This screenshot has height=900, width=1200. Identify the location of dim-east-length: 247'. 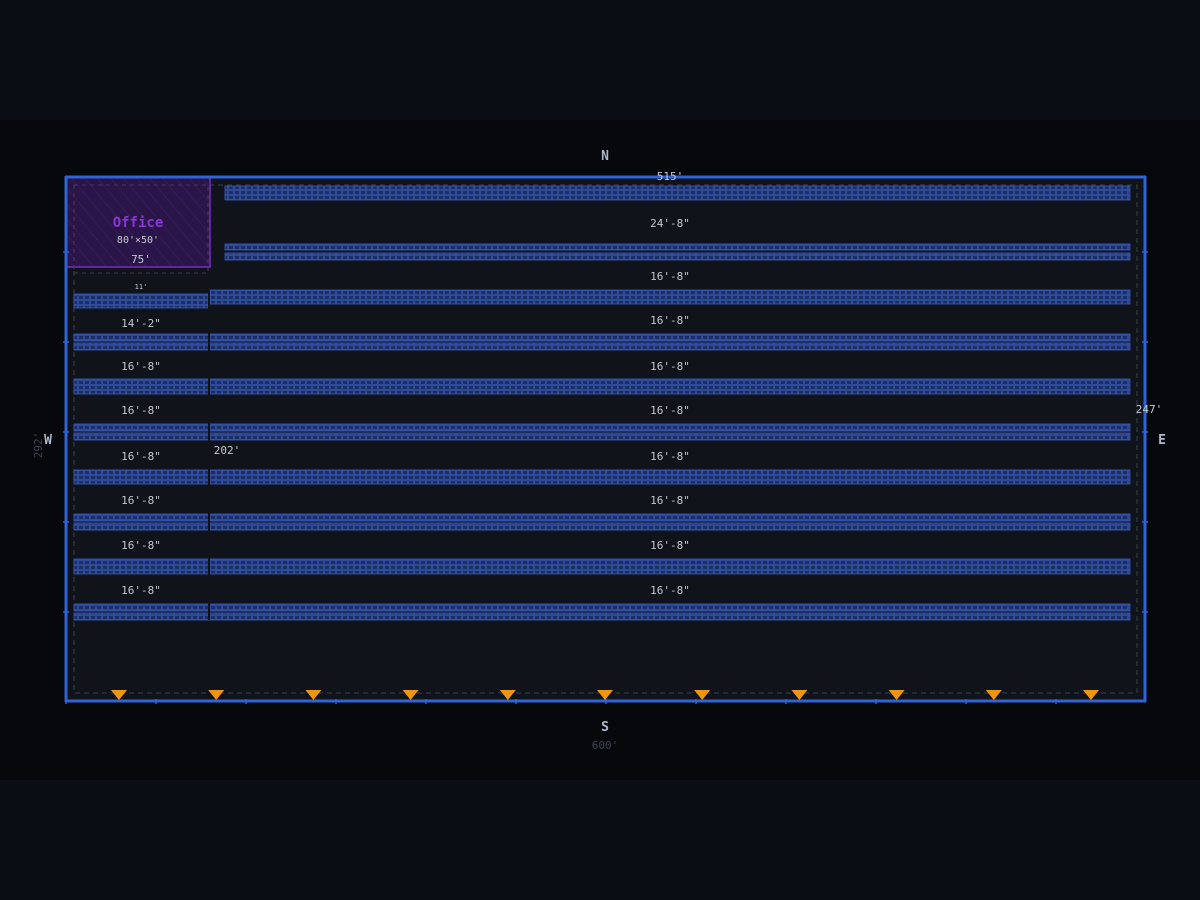
(1149, 409).